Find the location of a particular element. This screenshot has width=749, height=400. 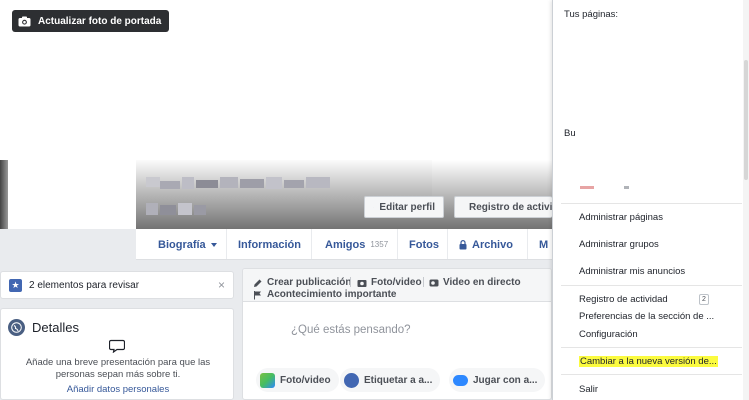

tab-amigos: Amigos 1357 is located at coordinates (355, 244).